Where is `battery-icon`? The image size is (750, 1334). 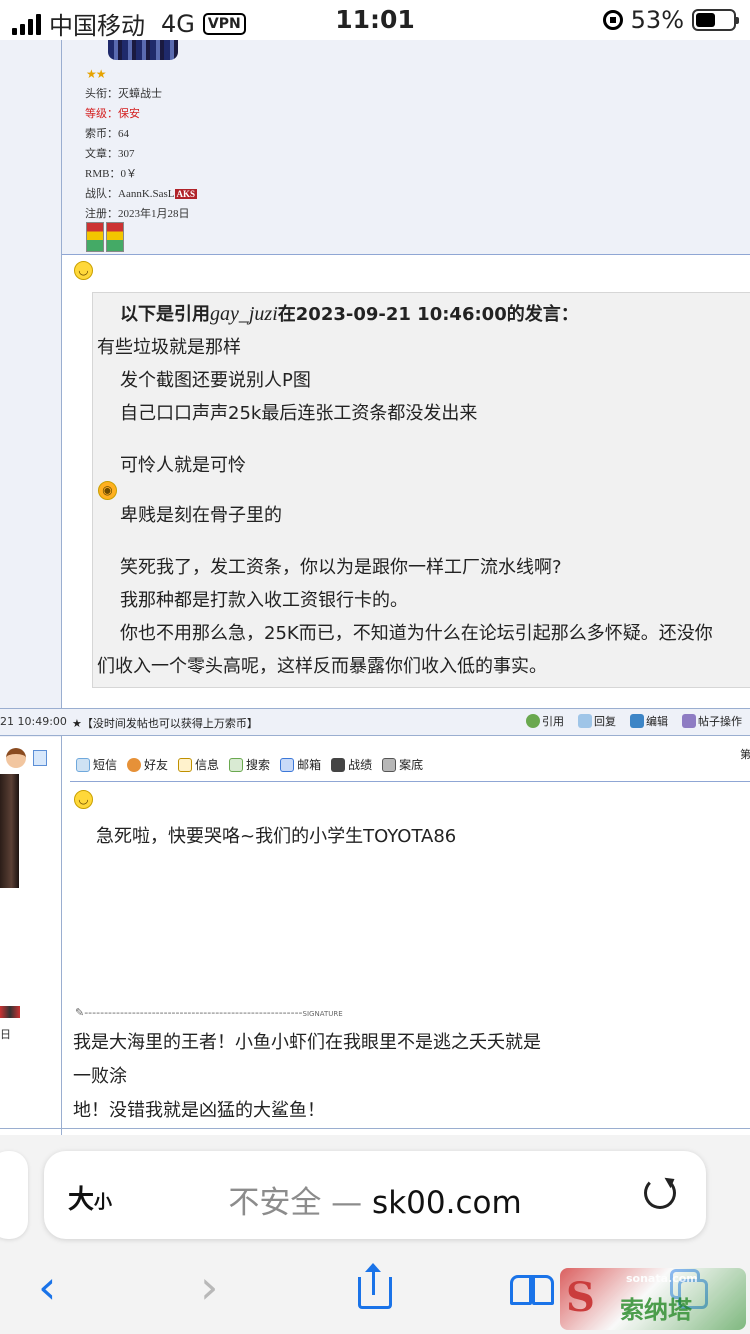 battery-icon is located at coordinates (715, 20).